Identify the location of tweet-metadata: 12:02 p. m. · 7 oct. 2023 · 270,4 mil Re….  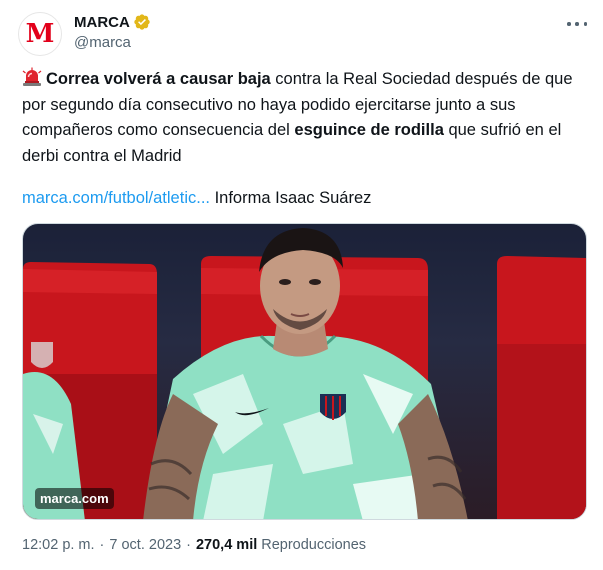
(194, 545).